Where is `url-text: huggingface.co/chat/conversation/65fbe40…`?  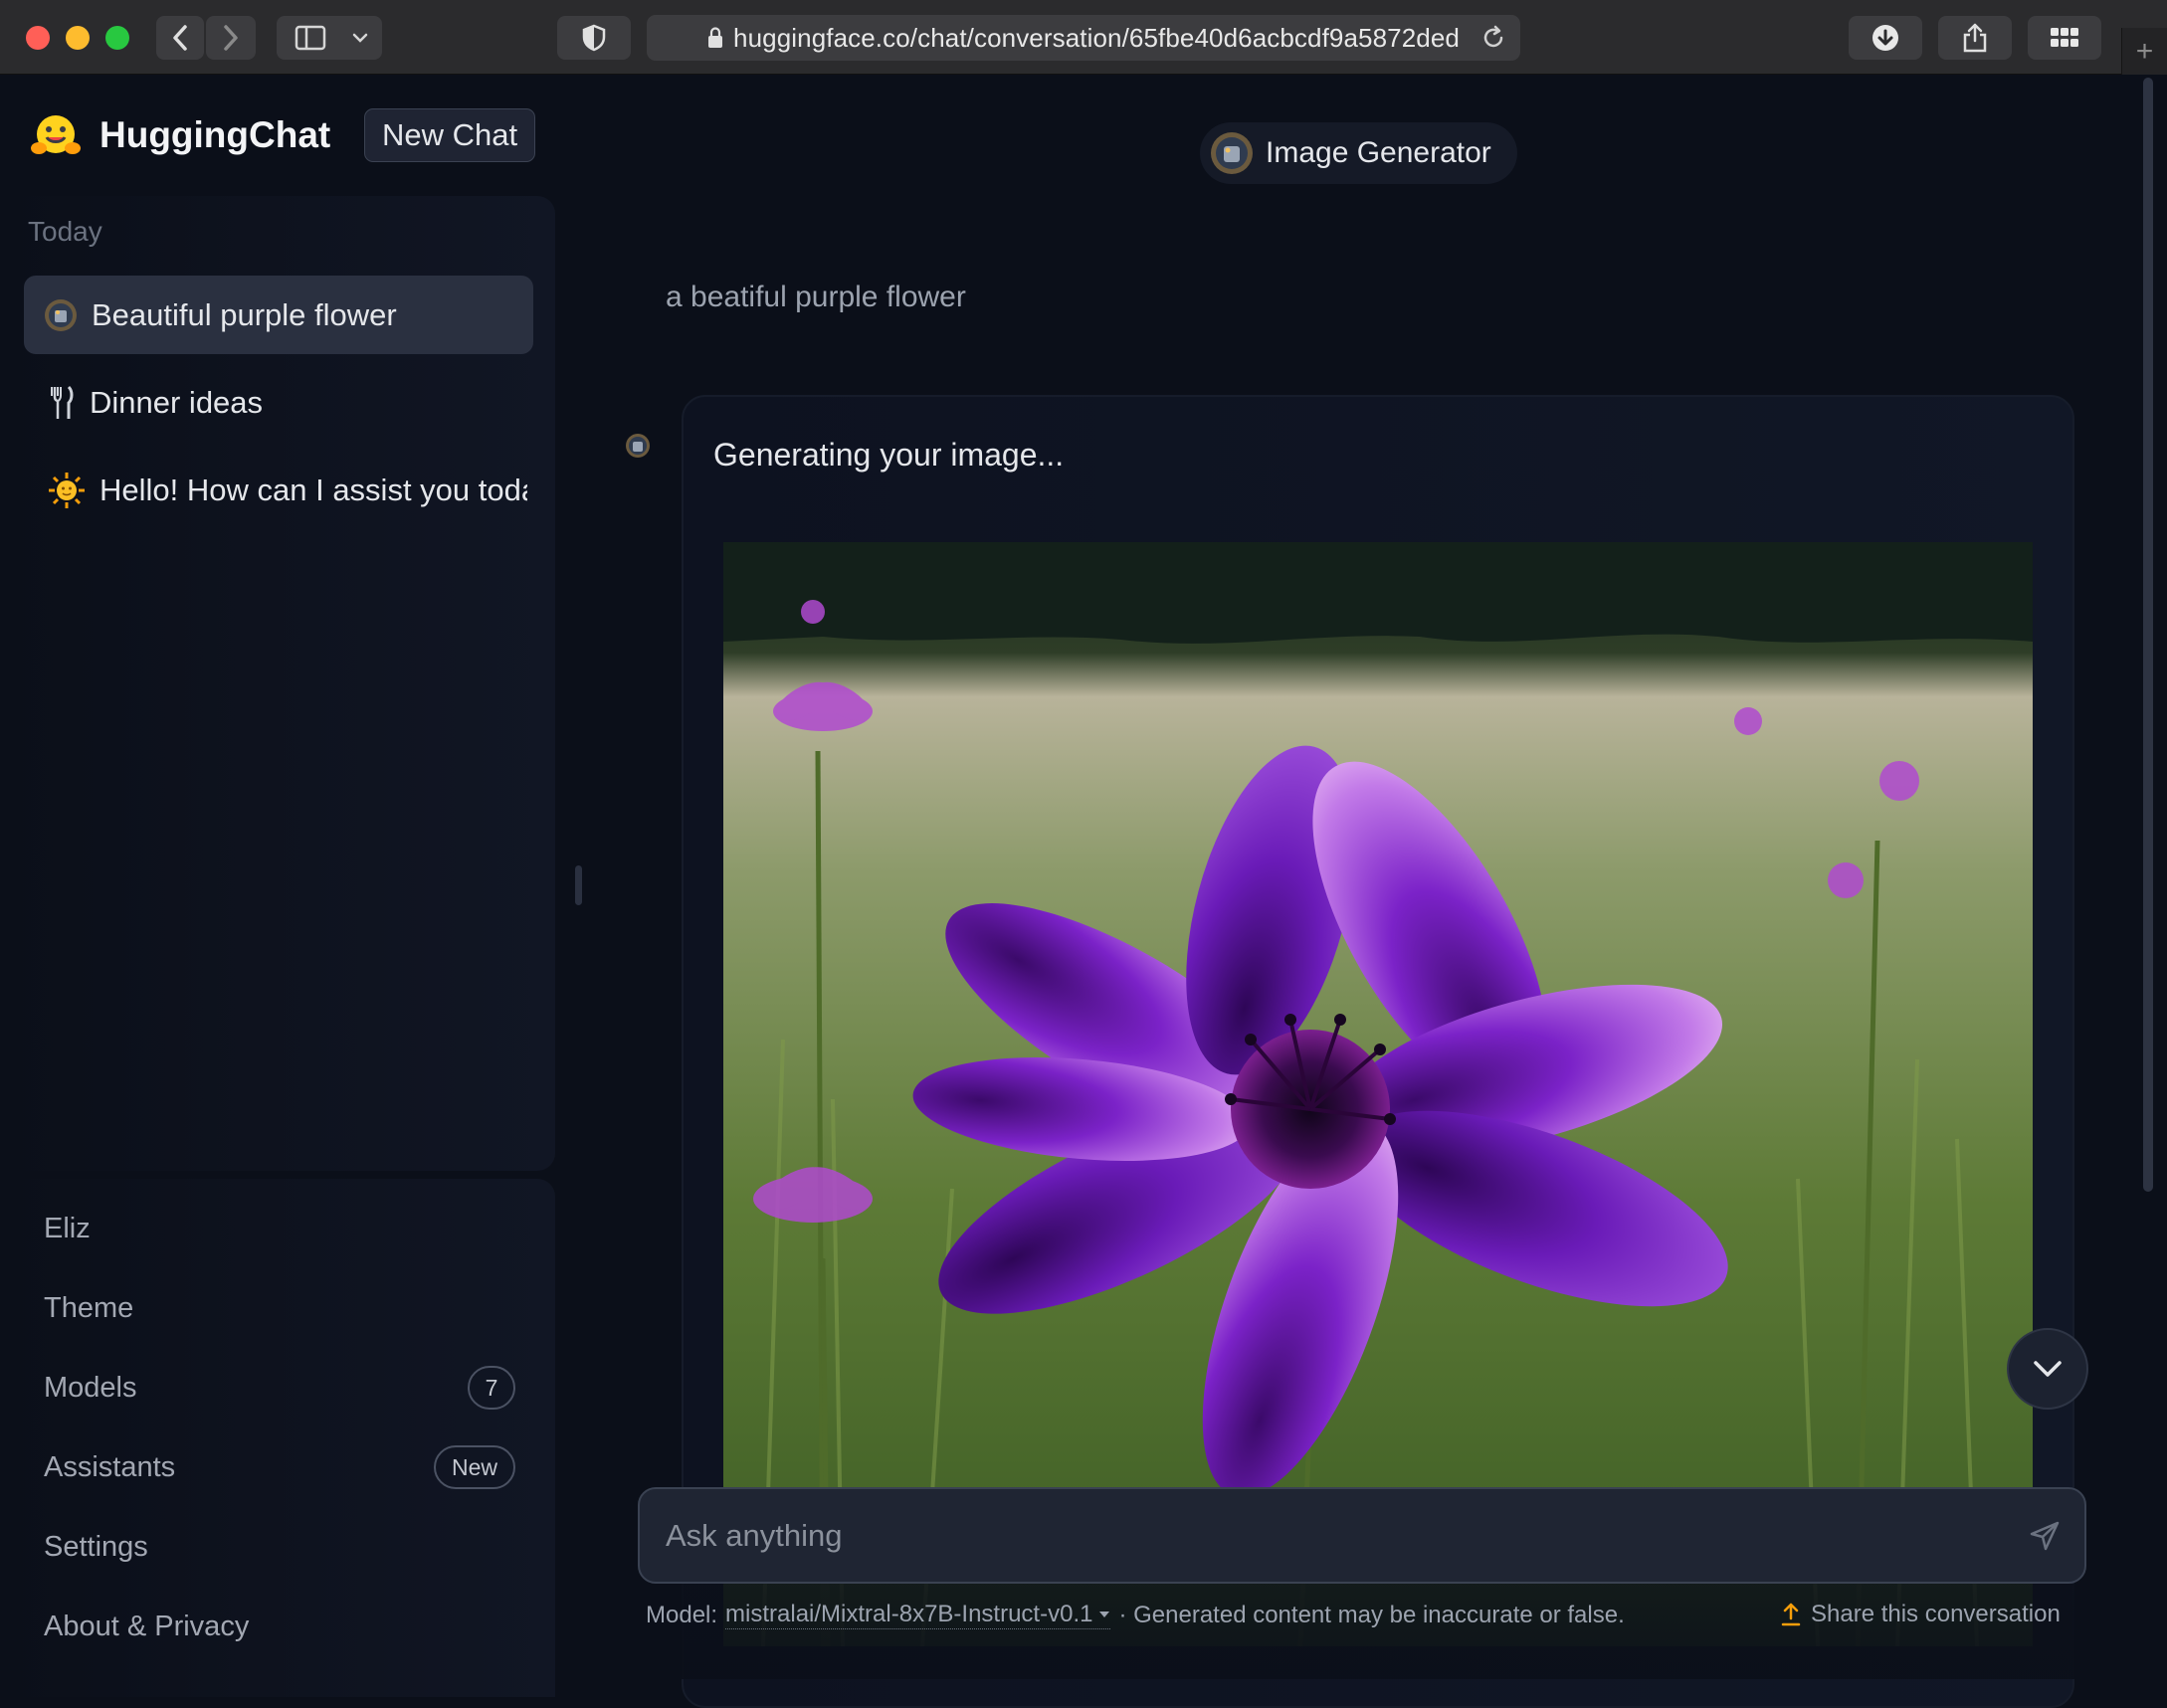 url-text: huggingface.co/chat/conversation/65fbe40… is located at coordinates (1096, 37).